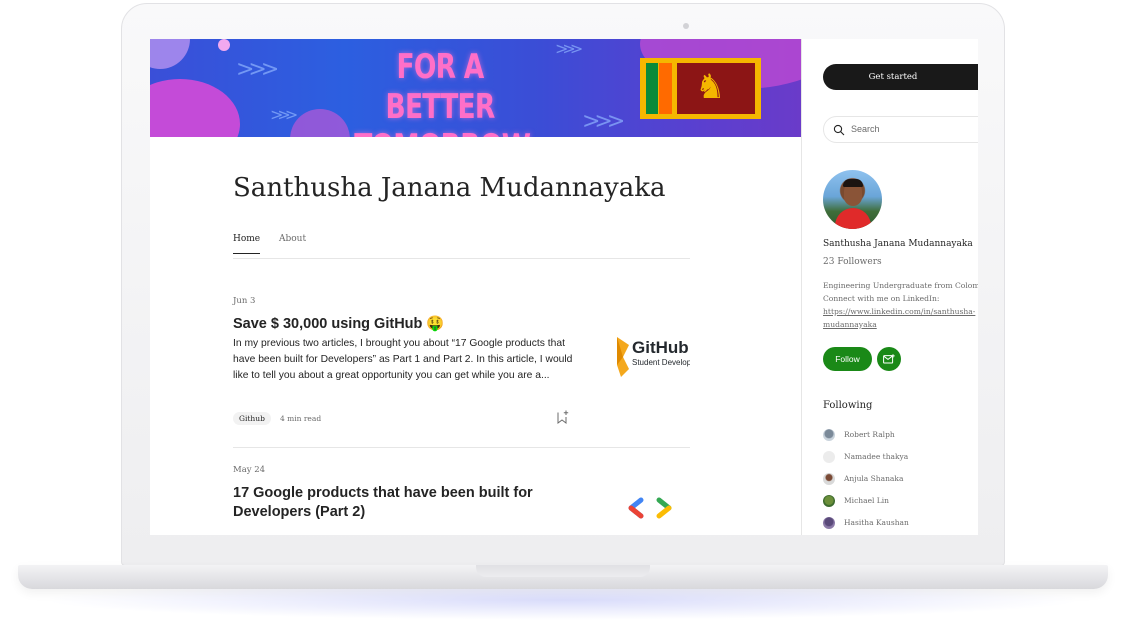  Describe the element at coordinates (661, 362) in the screenshot. I see `thumbnail-subtitle: Student Developer` at that location.